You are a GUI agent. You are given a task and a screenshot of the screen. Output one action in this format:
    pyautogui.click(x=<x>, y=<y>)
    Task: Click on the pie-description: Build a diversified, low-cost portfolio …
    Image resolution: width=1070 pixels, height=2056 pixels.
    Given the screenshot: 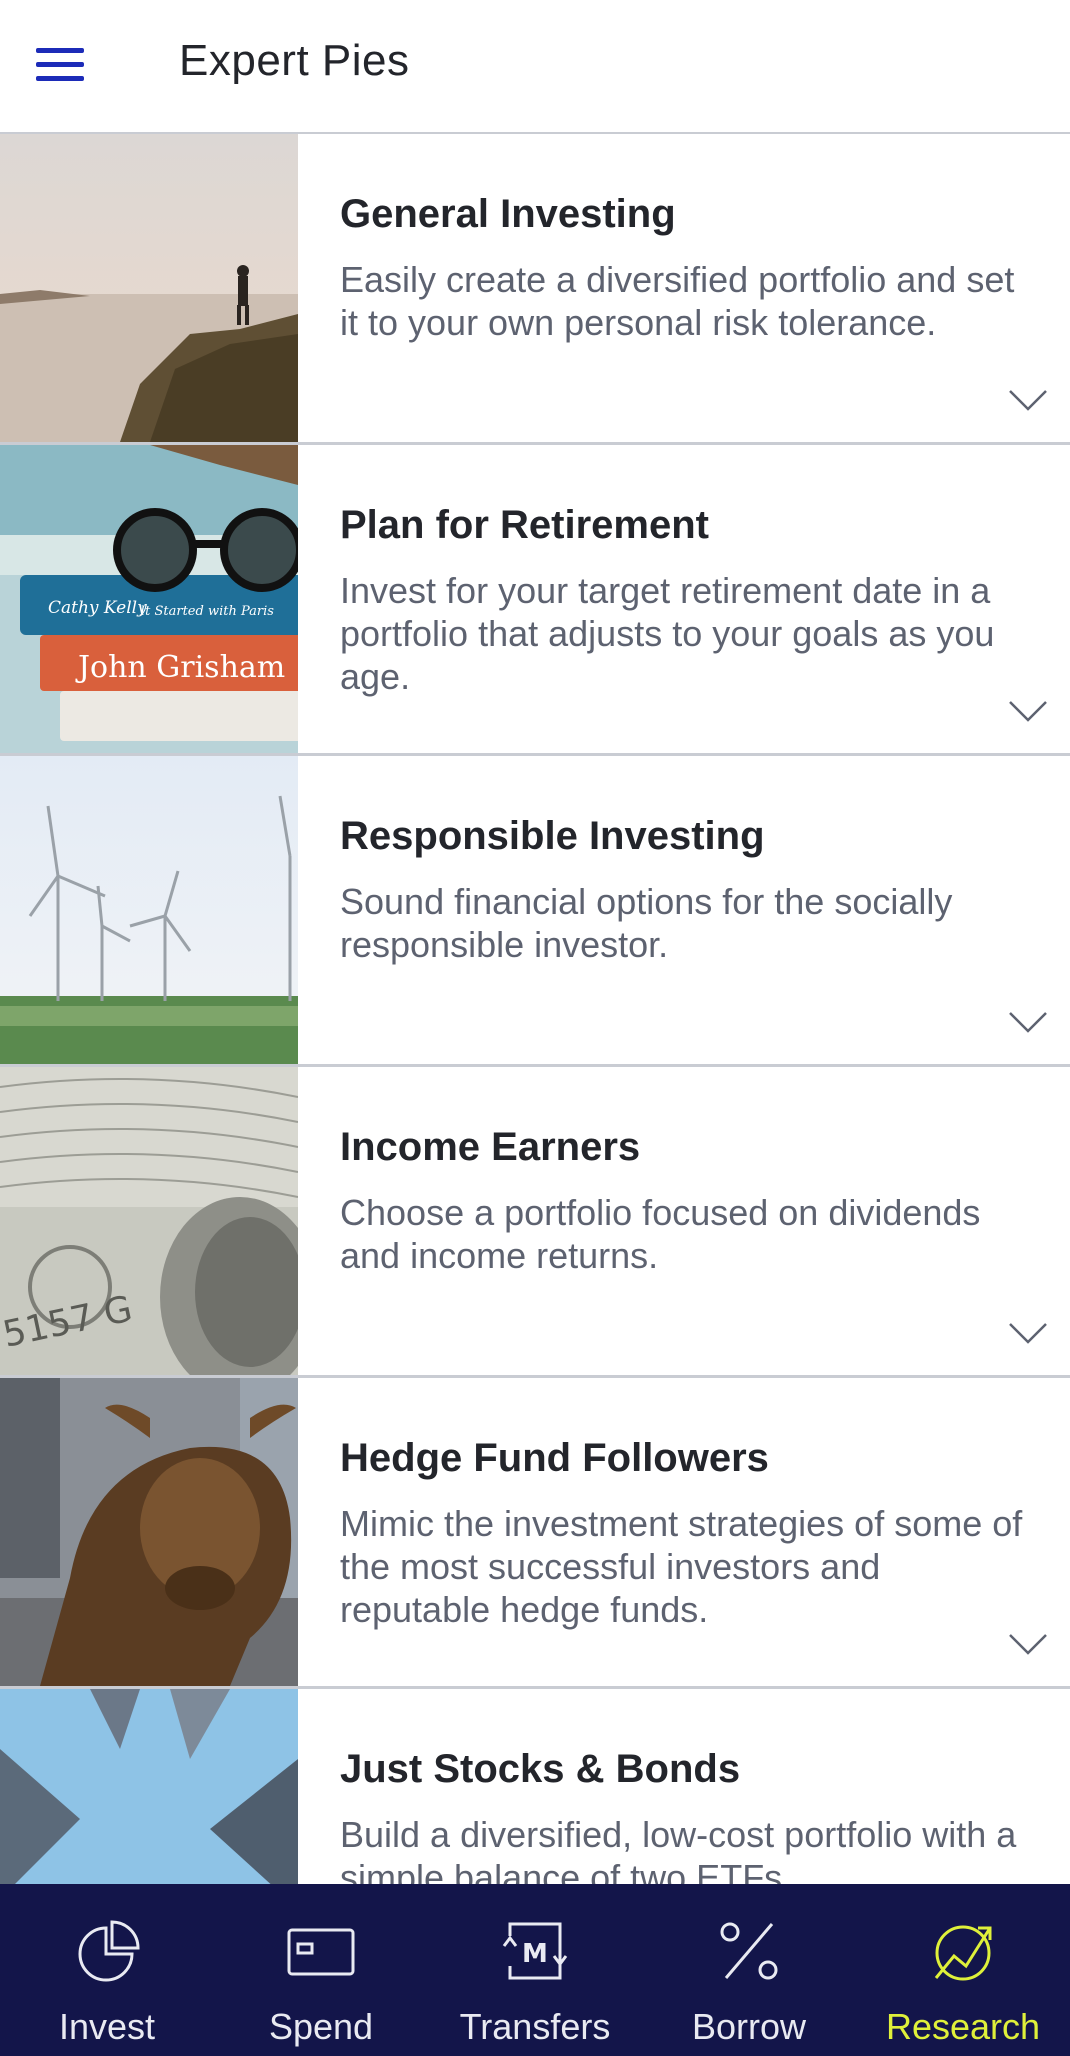 What is the action you would take?
    pyautogui.click(x=678, y=1849)
    